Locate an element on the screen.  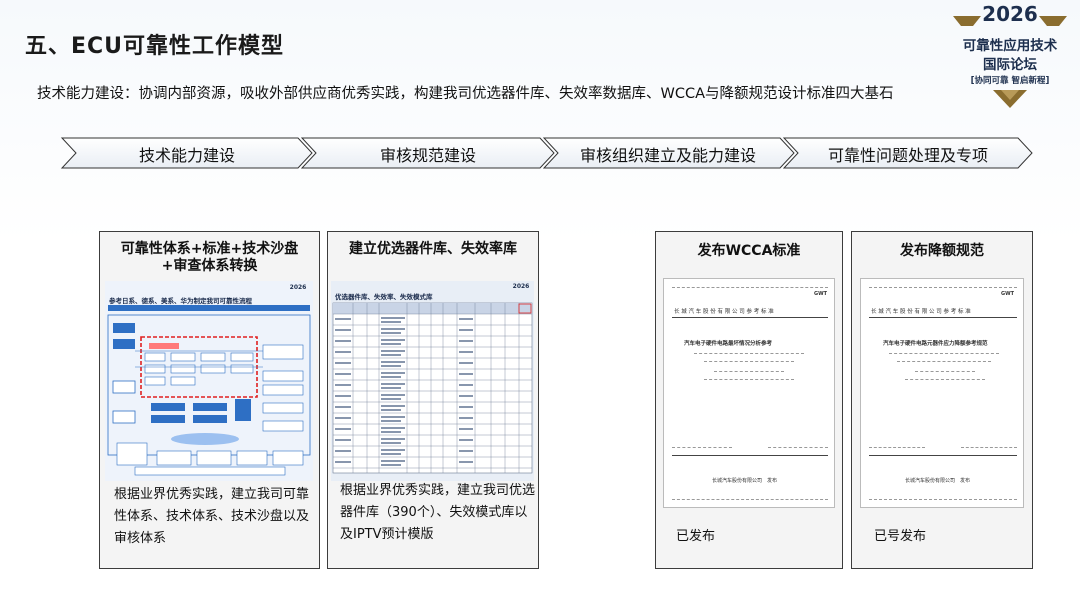
process-chevron-bar: 技术能力建设 审核规范建设 审核组织建立及能力建设 可靠性问题处理及专项 is located at coordinates (540, 153).